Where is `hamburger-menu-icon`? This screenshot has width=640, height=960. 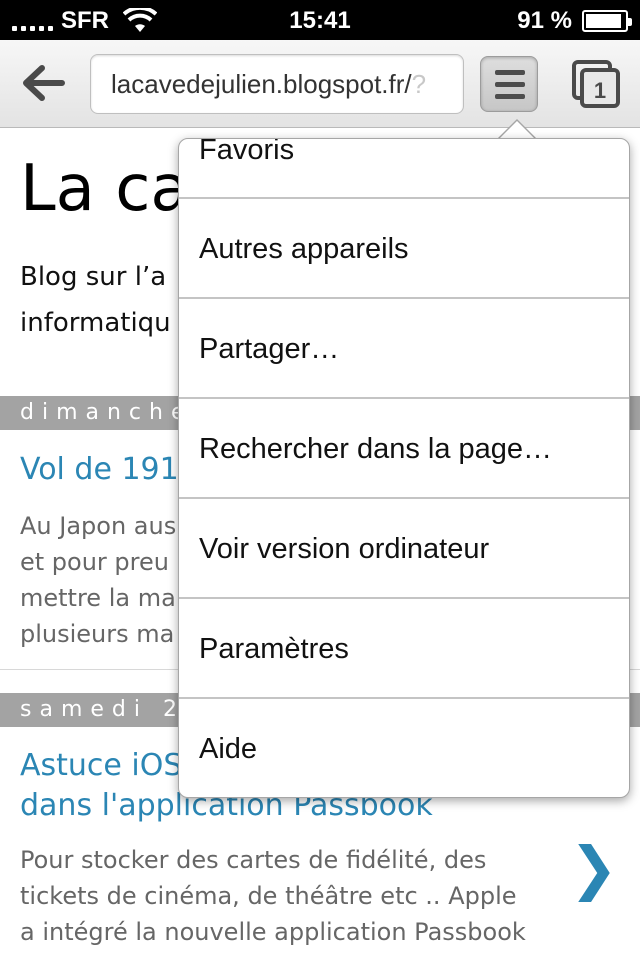
hamburger-menu-icon is located at coordinates (510, 72).